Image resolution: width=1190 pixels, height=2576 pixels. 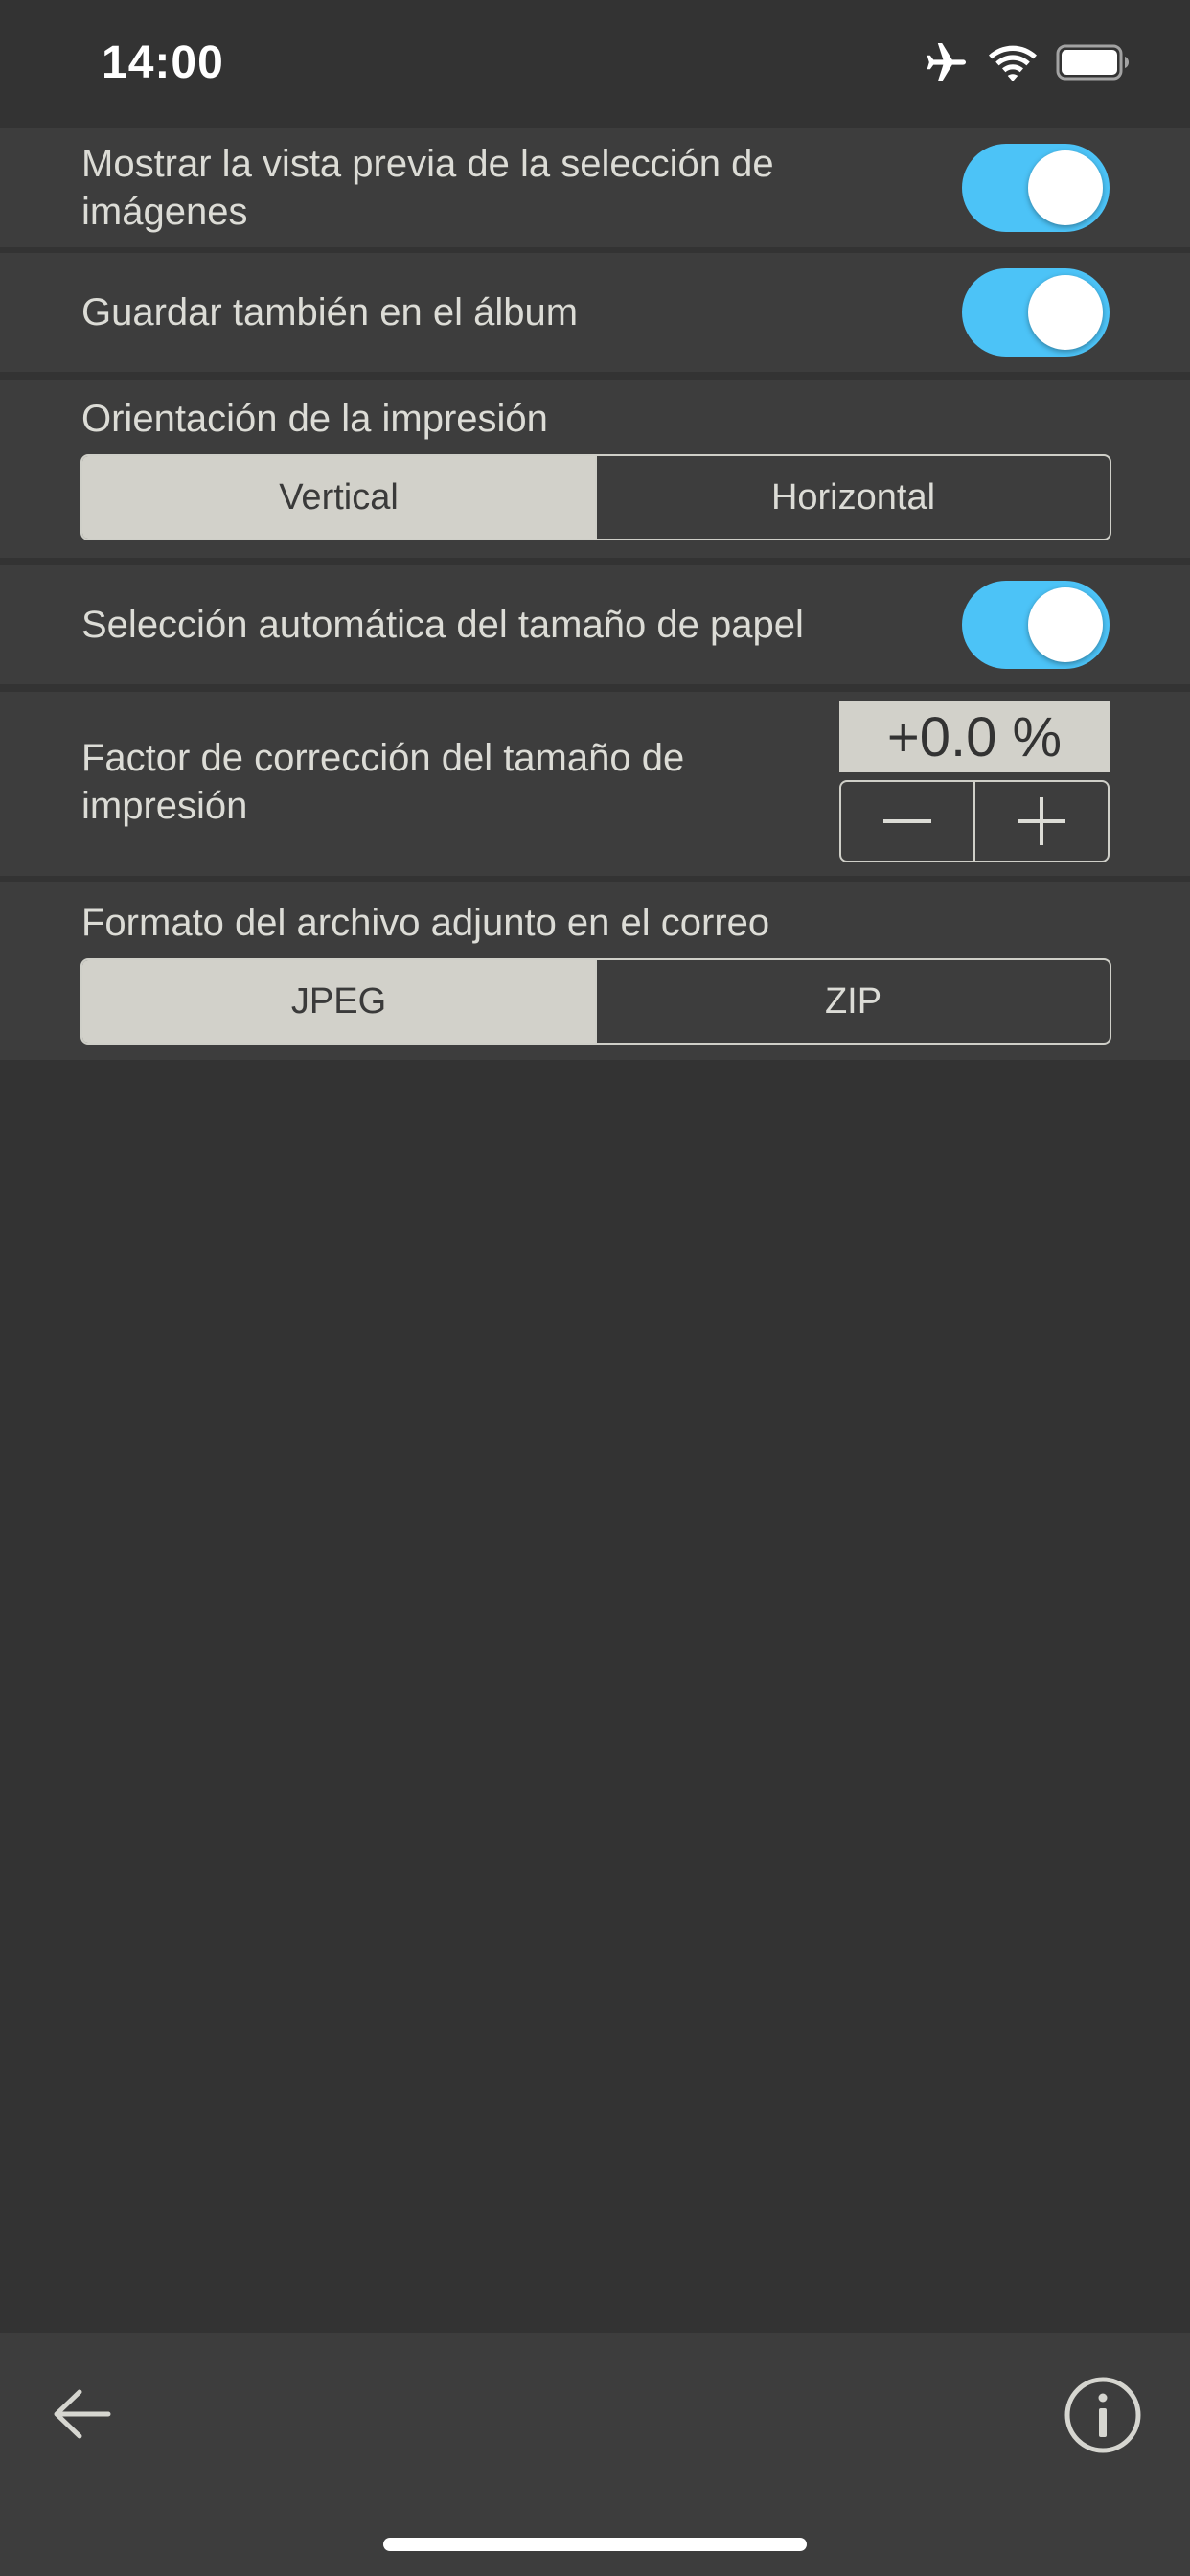 I want to click on wifi-icon, so click(x=1013, y=64).